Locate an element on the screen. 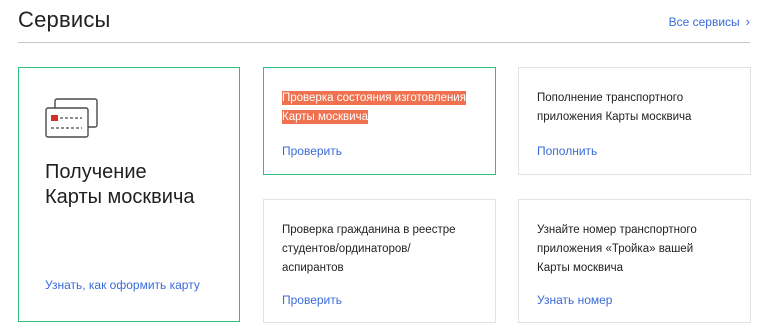  all-services-link: Все сервисы › is located at coordinates (709, 22).